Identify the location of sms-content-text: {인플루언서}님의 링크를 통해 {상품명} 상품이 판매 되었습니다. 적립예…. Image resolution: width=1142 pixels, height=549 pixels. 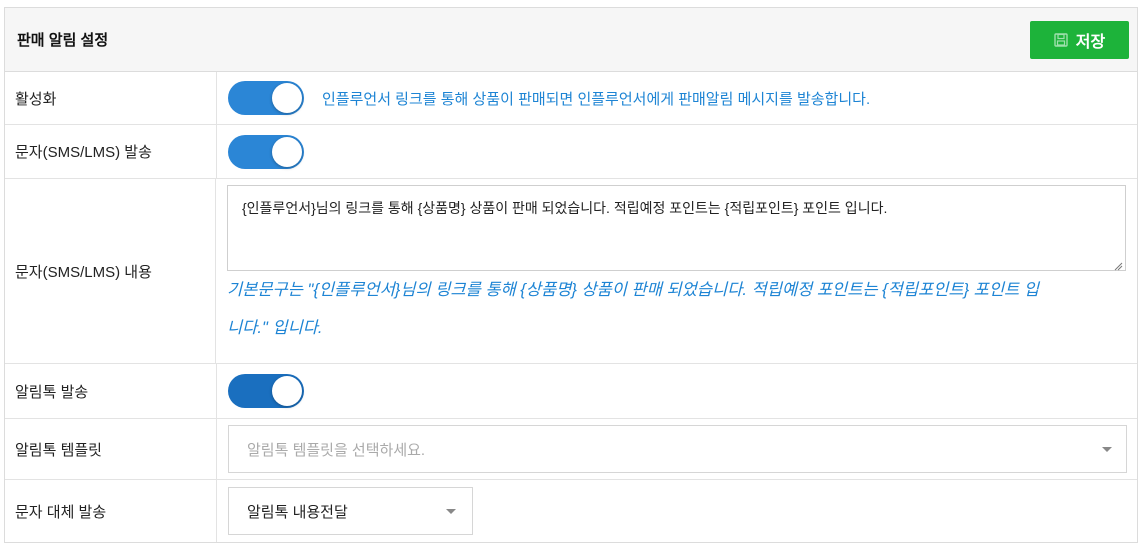
(565, 208).